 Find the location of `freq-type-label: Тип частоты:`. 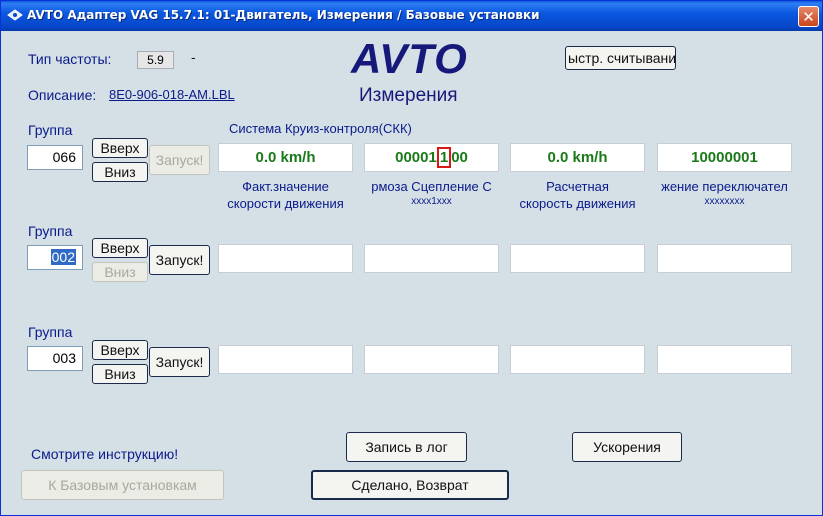

freq-type-label: Тип частоты: is located at coordinates (70, 59).